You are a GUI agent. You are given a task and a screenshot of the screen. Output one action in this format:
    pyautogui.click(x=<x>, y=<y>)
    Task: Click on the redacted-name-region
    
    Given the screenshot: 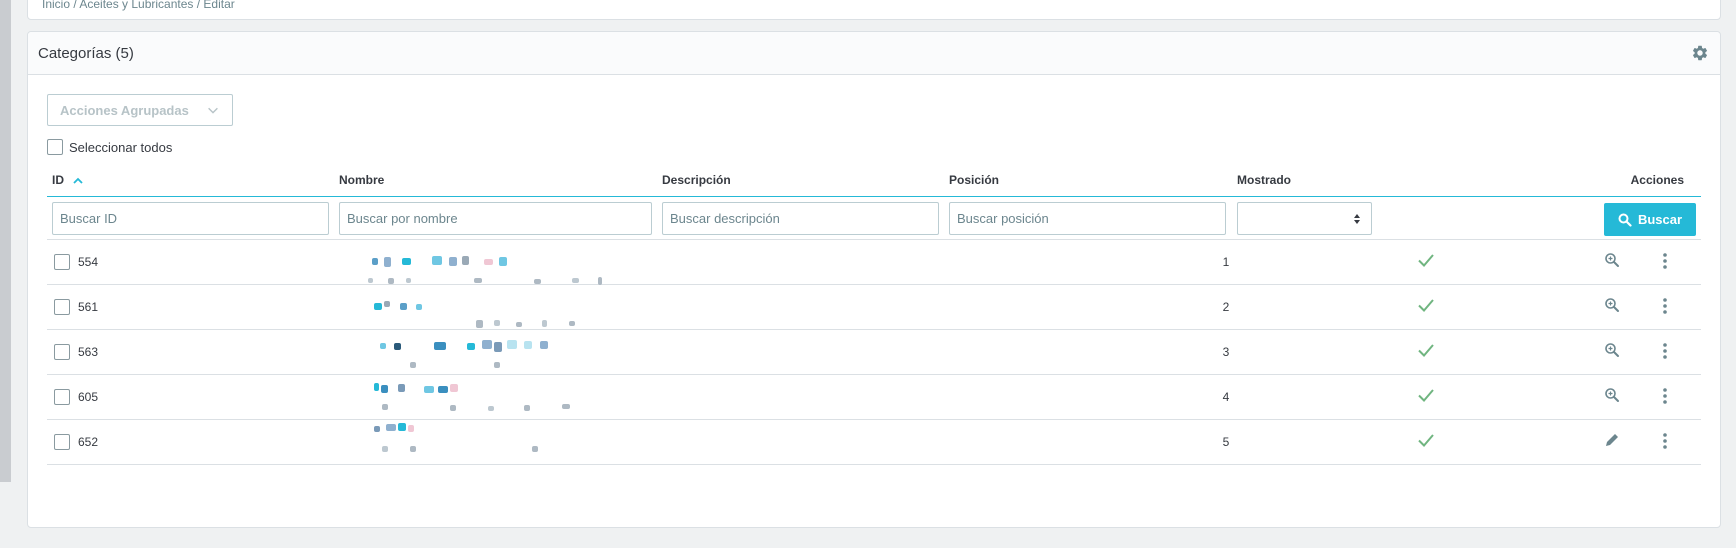 What is the action you would take?
    pyautogui.click(x=482, y=357)
    